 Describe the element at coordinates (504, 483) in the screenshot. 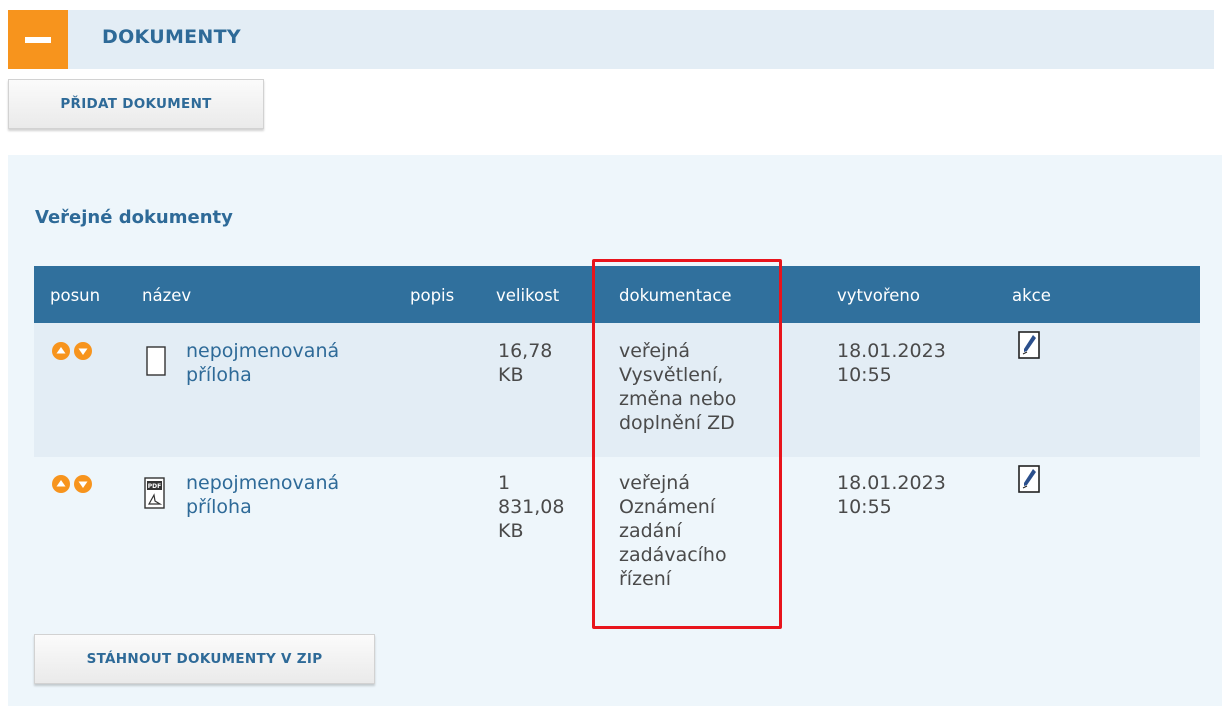

I see `size-value: 1` at that location.